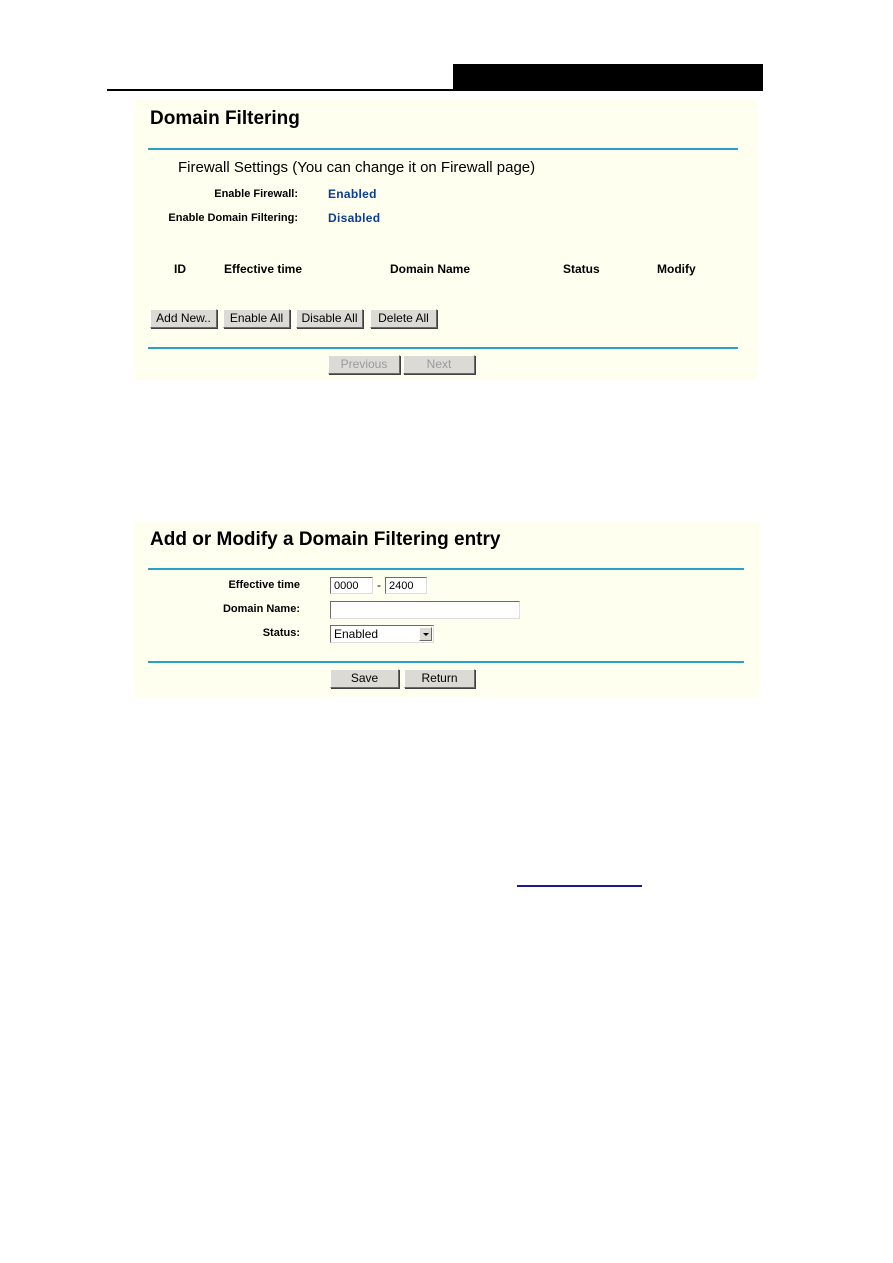 This screenshot has height=1263, width=893. What do you see at coordinates (406, 585) in the screenshot?
I see `effective-time-end-input` at bounding box center [406, 585].